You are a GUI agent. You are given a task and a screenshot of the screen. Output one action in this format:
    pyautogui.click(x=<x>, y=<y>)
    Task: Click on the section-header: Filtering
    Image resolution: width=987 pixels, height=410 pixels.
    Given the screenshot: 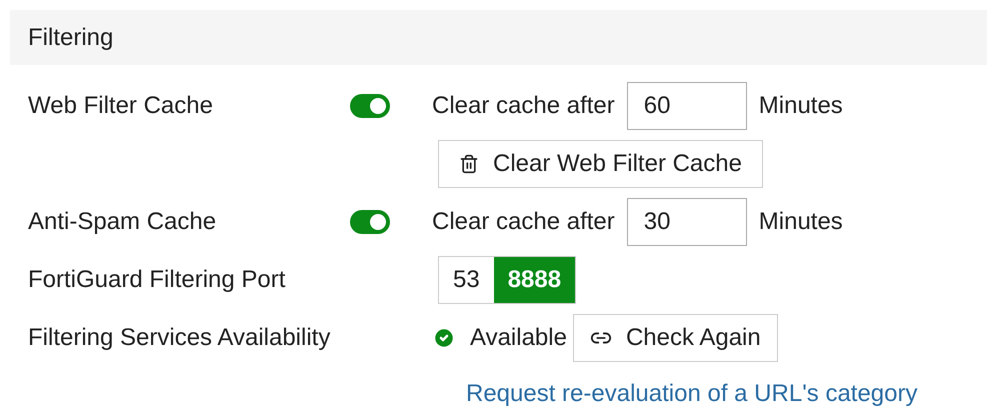 What is the action you would take?
    pyautogui.click(x=498, y=37)
    